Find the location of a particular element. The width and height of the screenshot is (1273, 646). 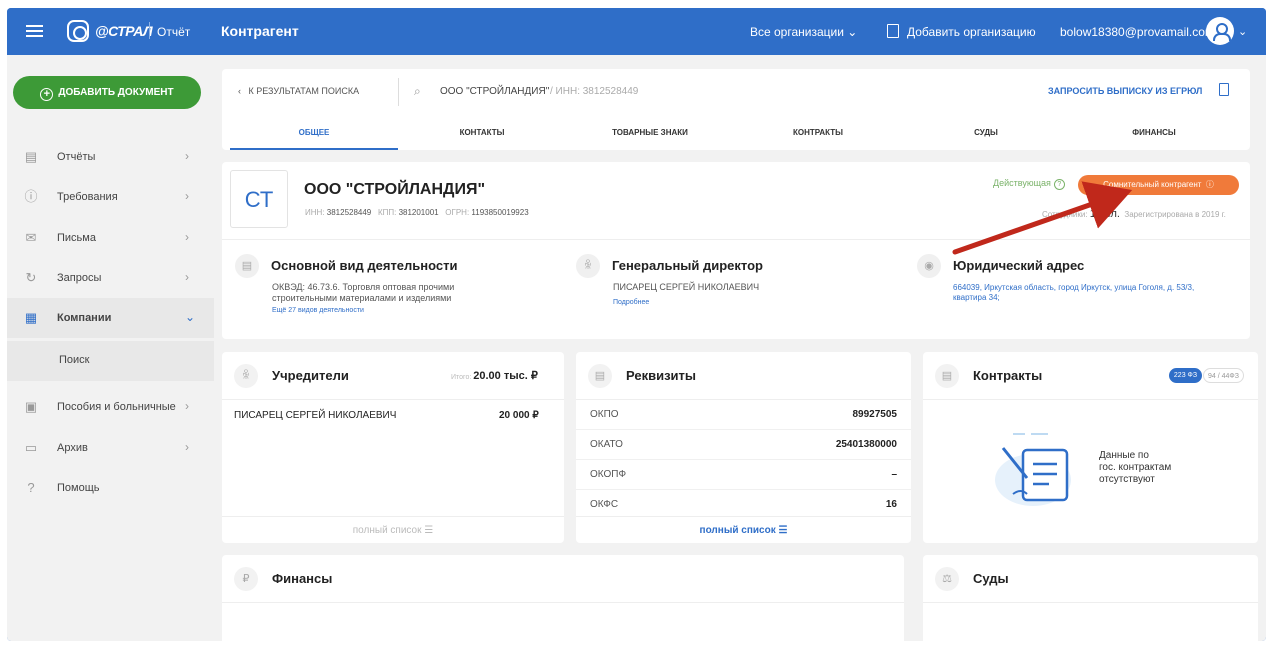

activity-title: Основной вид деятельности is located at coordinates (364, 265).